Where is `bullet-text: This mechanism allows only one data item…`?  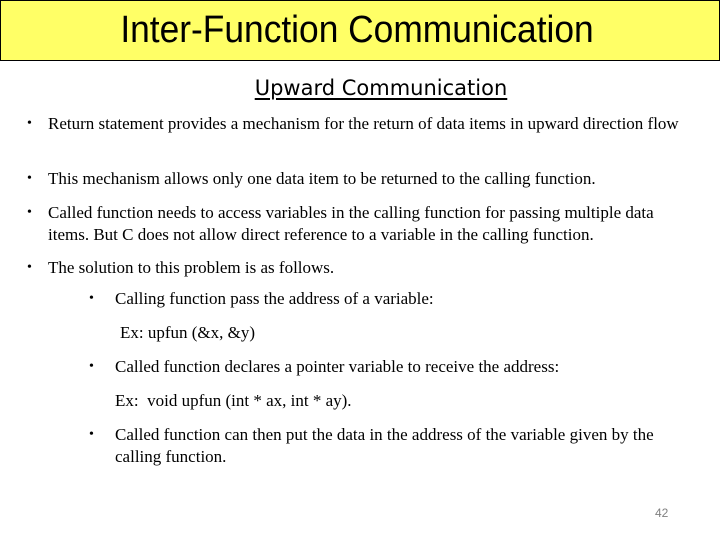
bullet-text: This mechanism allows only one data item… is located at coordinates (322, 178).